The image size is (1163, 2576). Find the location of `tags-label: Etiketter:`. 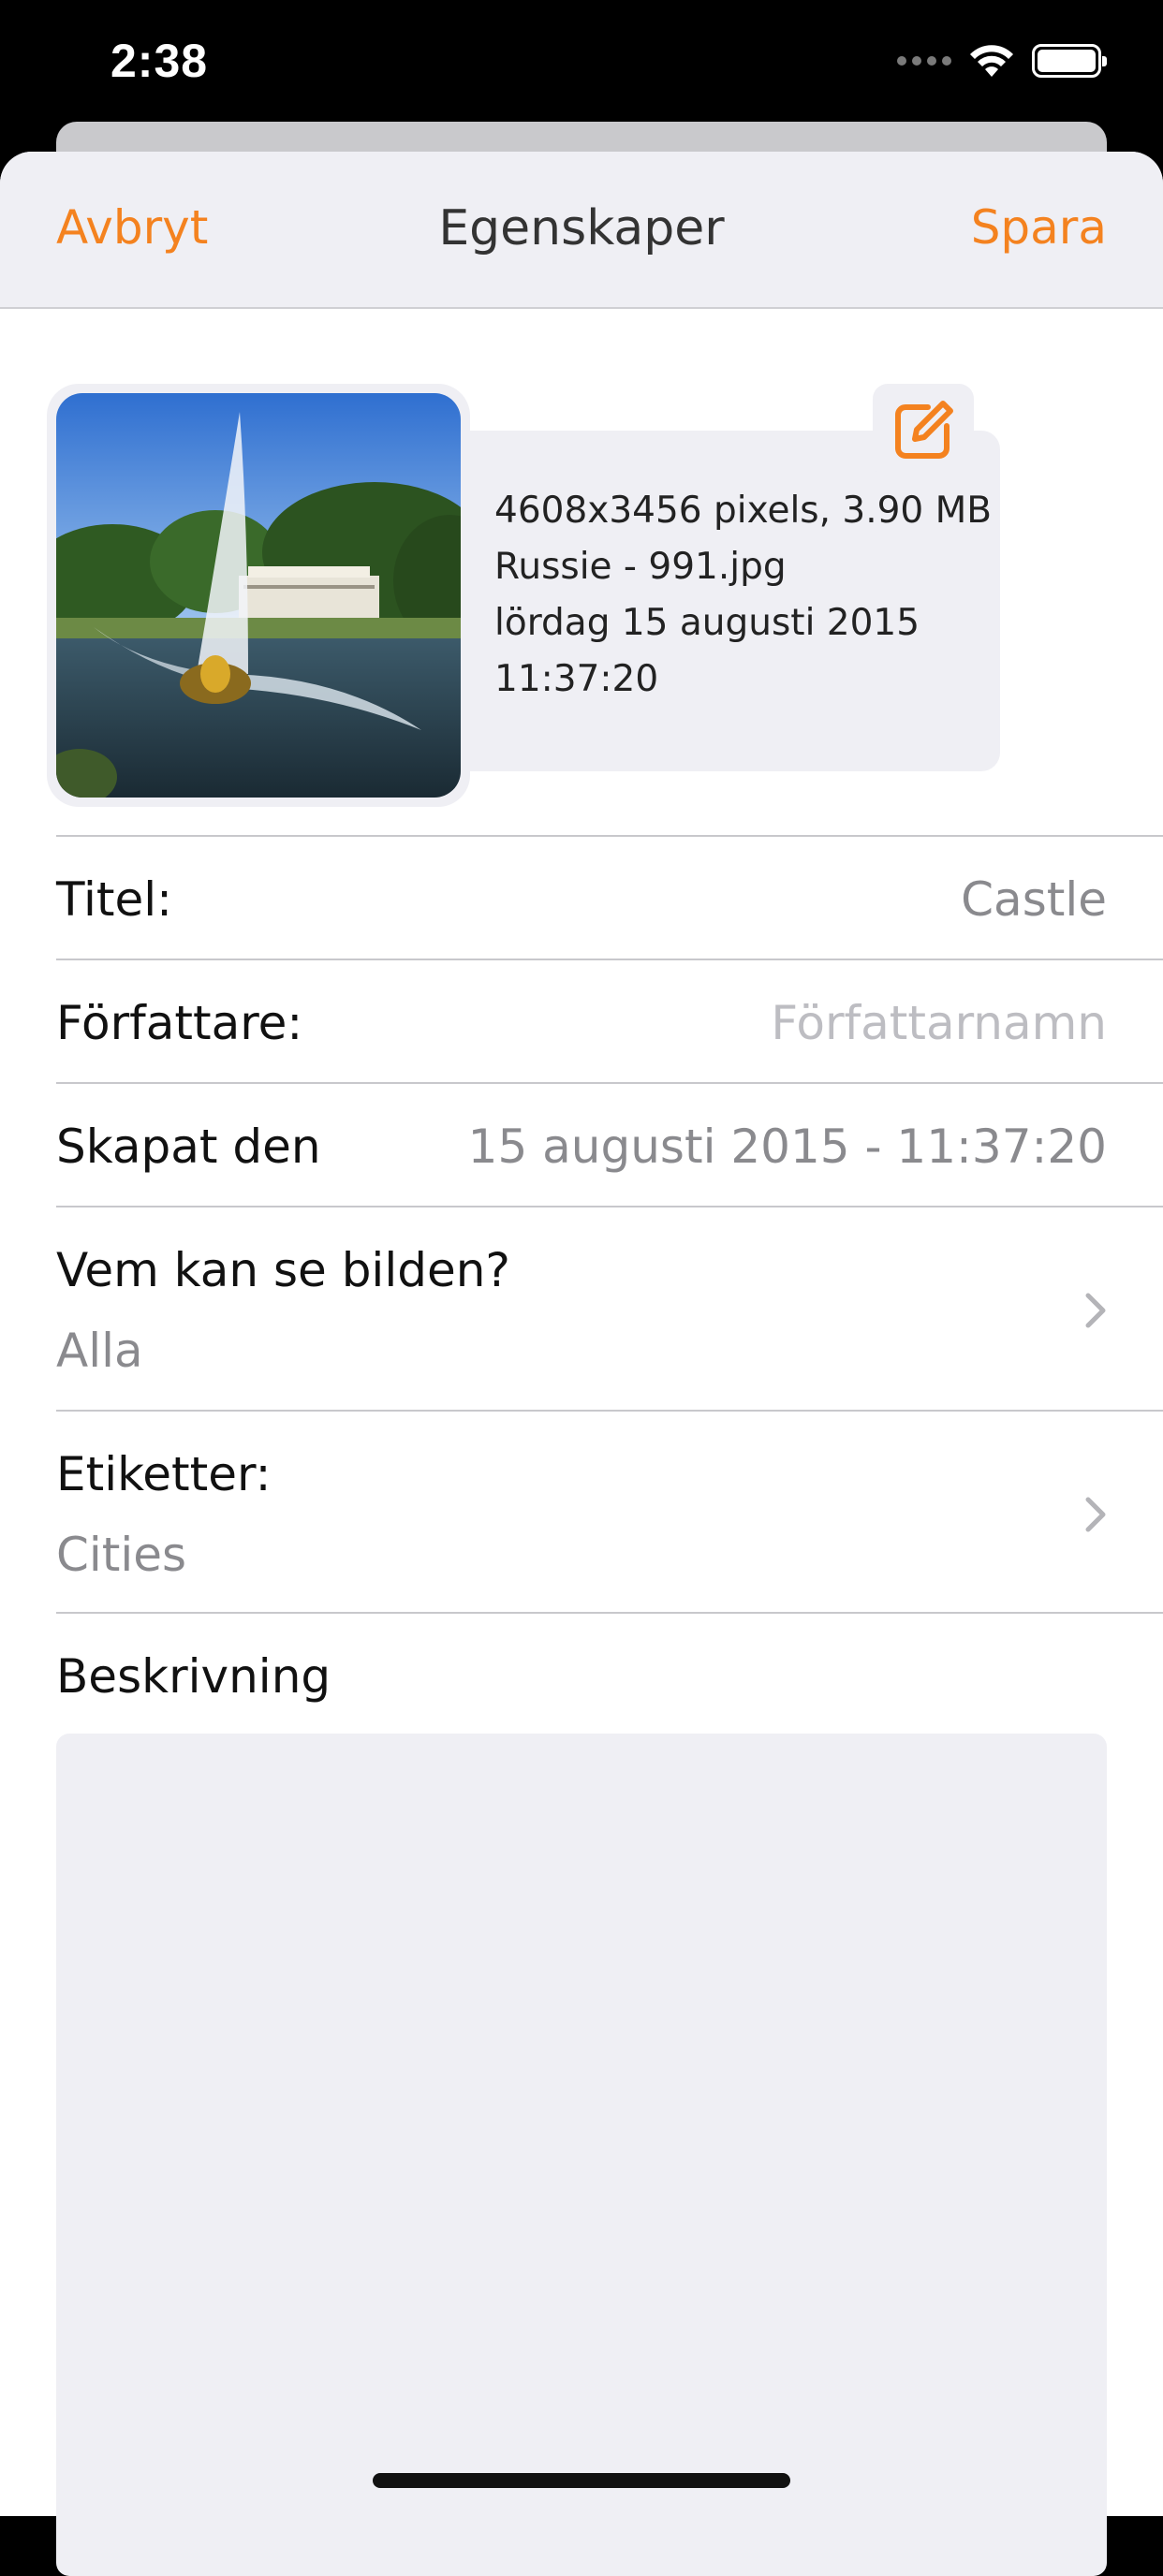

tags-label: Etiketter: is located at coordinates (164, 1474).